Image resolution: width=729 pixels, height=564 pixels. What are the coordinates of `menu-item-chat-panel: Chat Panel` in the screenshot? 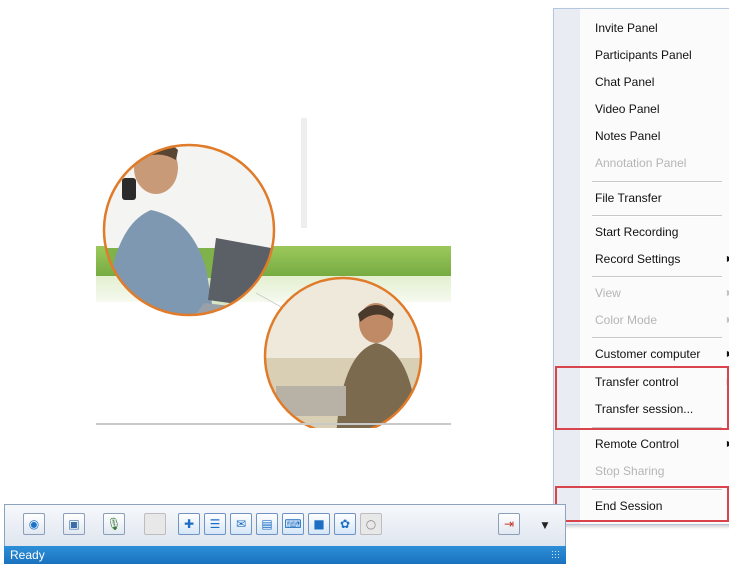 It's located at (662, 82).